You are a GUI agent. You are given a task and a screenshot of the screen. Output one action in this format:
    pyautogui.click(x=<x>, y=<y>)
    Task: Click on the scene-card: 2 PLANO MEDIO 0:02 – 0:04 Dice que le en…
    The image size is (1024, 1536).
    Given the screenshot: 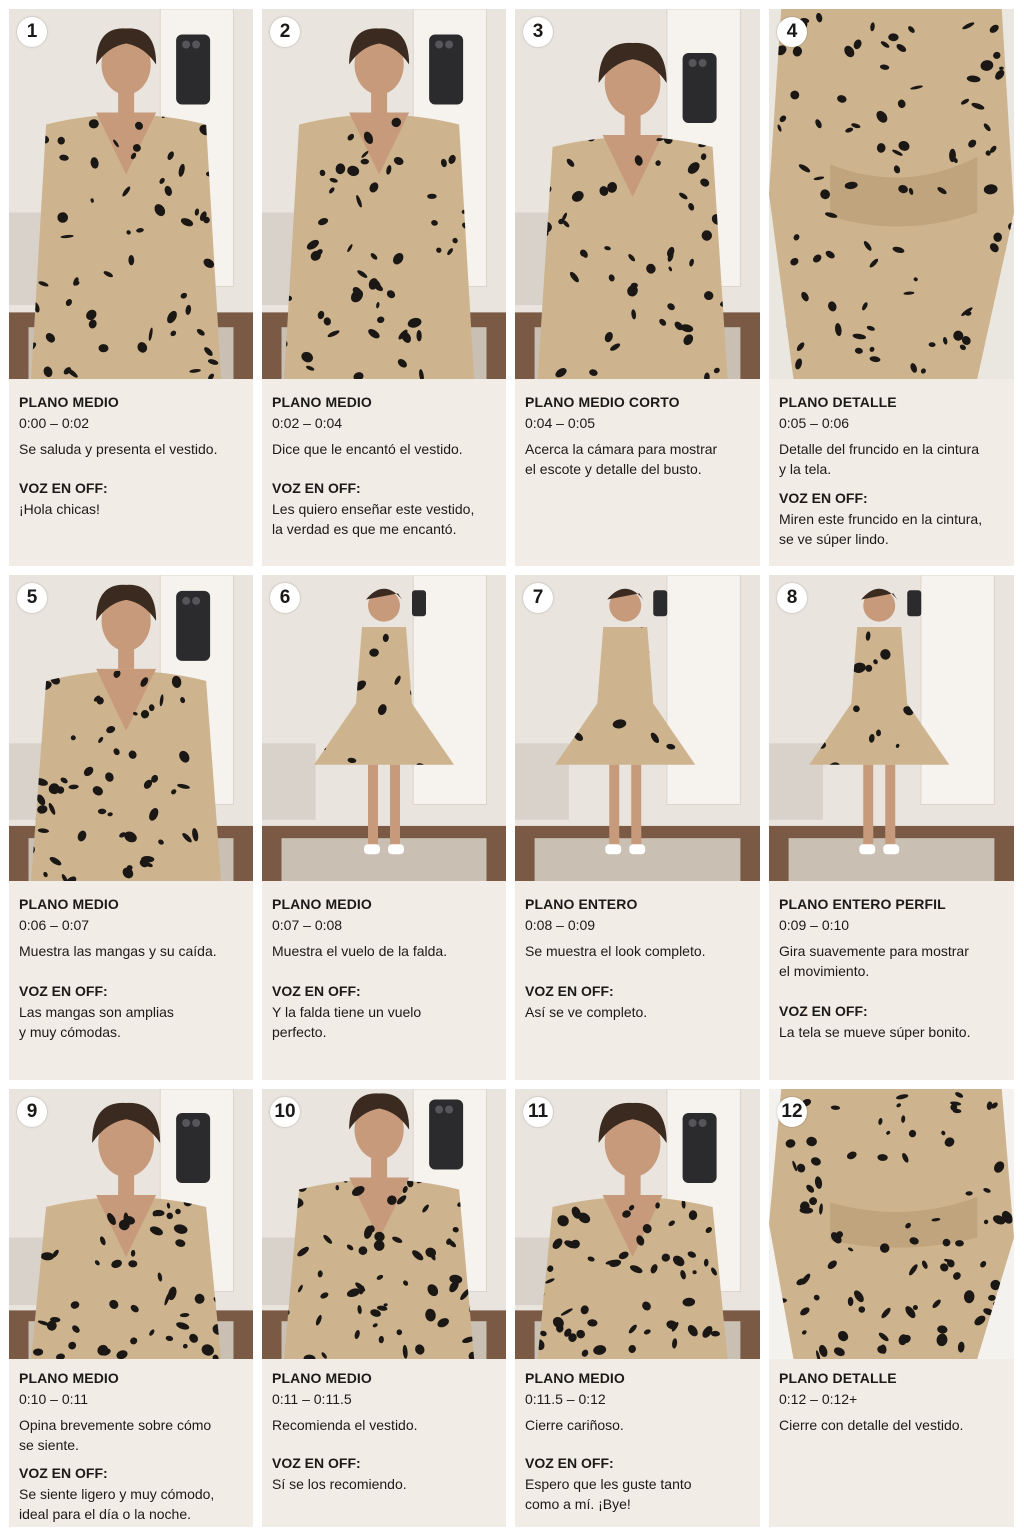 What is the action you would take?
    pyautogui.click(x=384, y=287)
    